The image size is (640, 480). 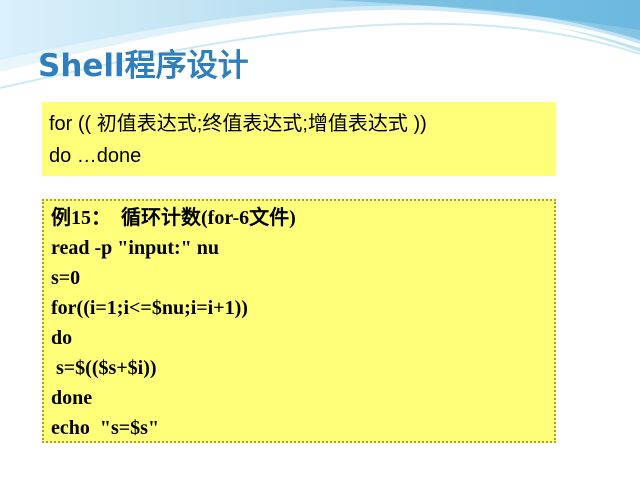 I want to click on code-line-echo: echo "s=$s", so click(x=105, y=428).